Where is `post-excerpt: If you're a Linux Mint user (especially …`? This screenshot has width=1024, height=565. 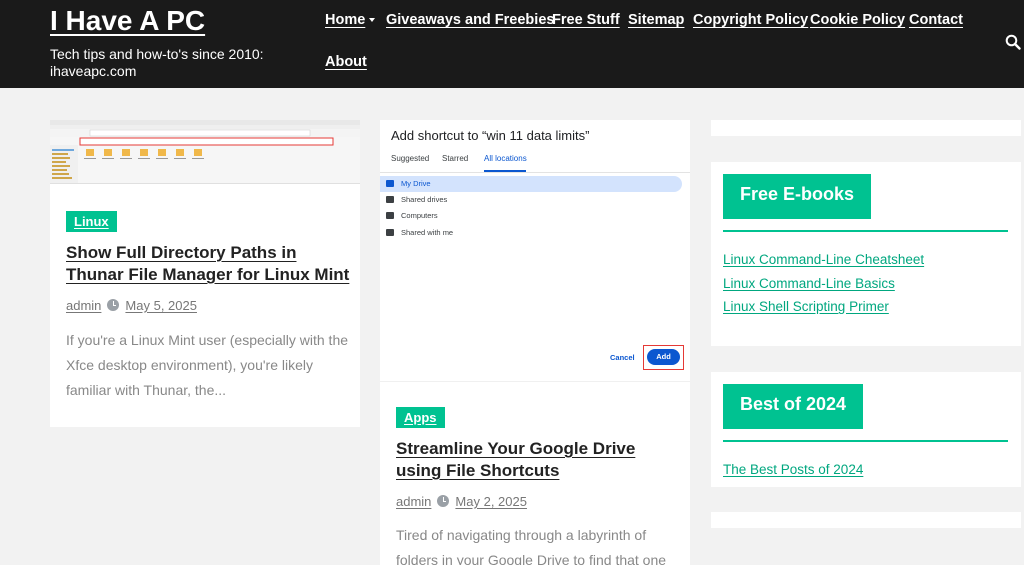 post-excerpt: If you're a Linux Mint user (especially … is located at coordinates (207, 365).